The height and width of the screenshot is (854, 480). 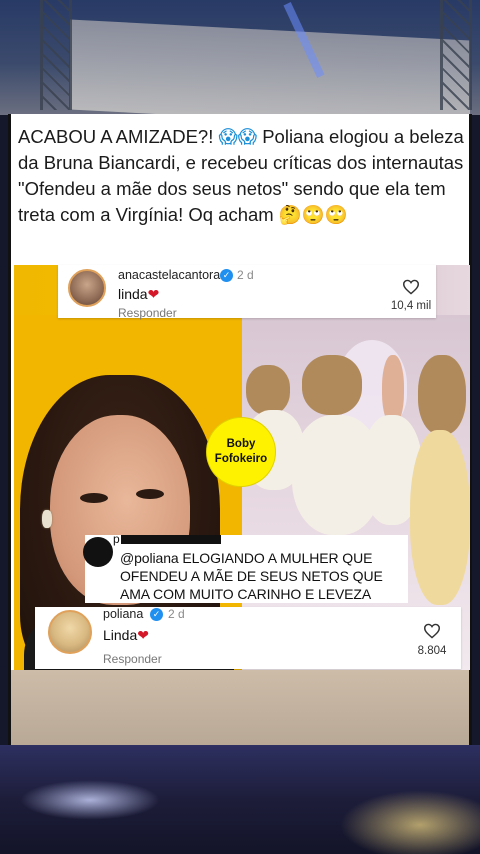 I want to click on comment-text: Linda❤, so click(x=126, y=635).